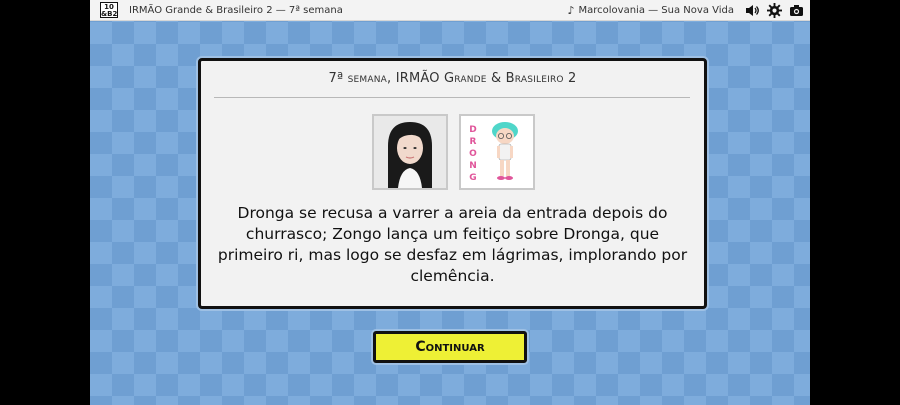 This screenshot has height=405, width=900. What do you see at coordinates (473, 166) in the screenshot?
I see `svg-text: N` at bounding box center [473, 166].